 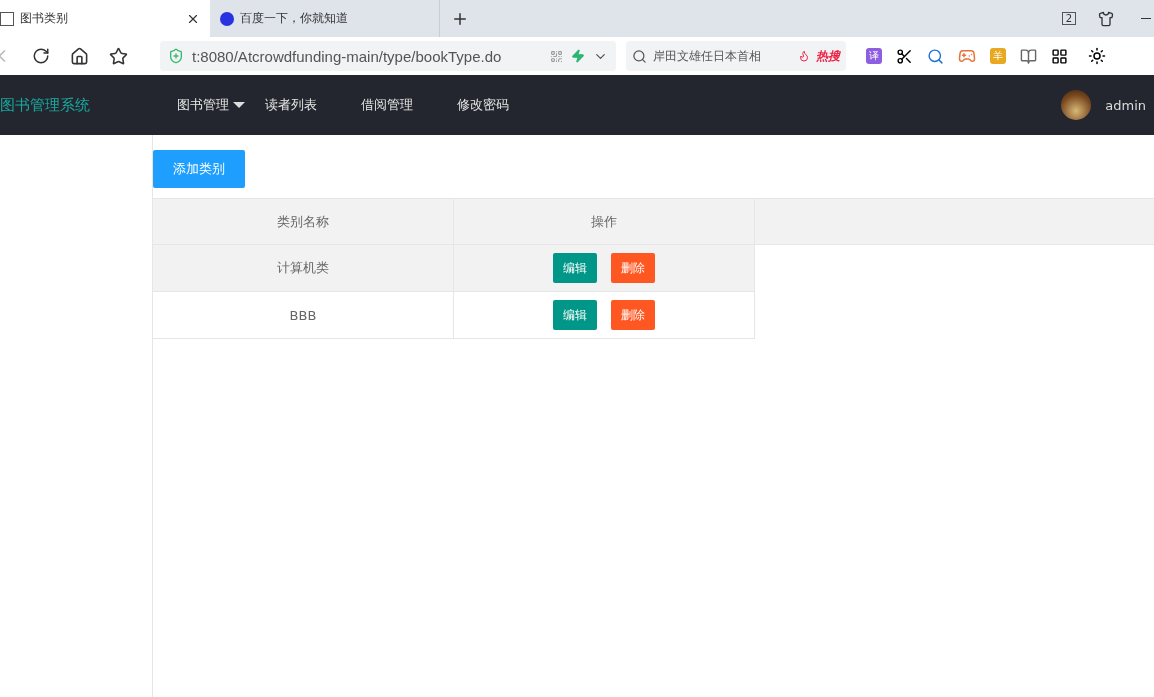 What do you see at coordinates (1068, 18) in the screenshot?
I see `window-count: 2` at bounding box center [1068, 18].